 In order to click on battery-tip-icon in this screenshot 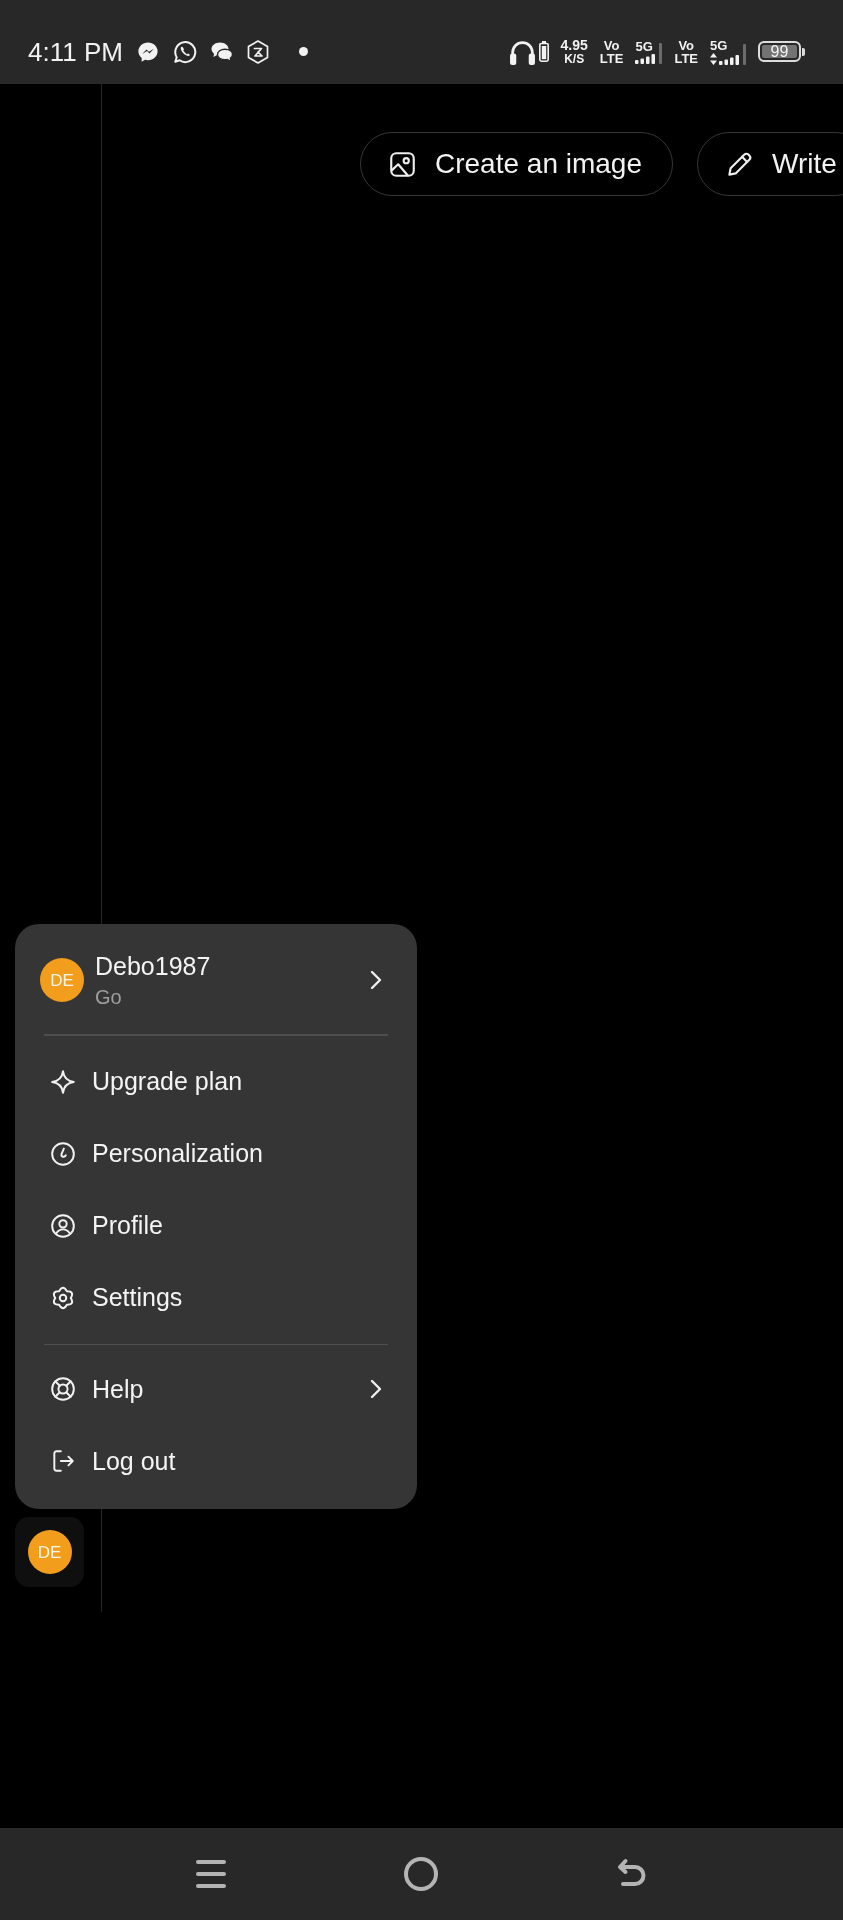, I will do `click(803, 51)`.